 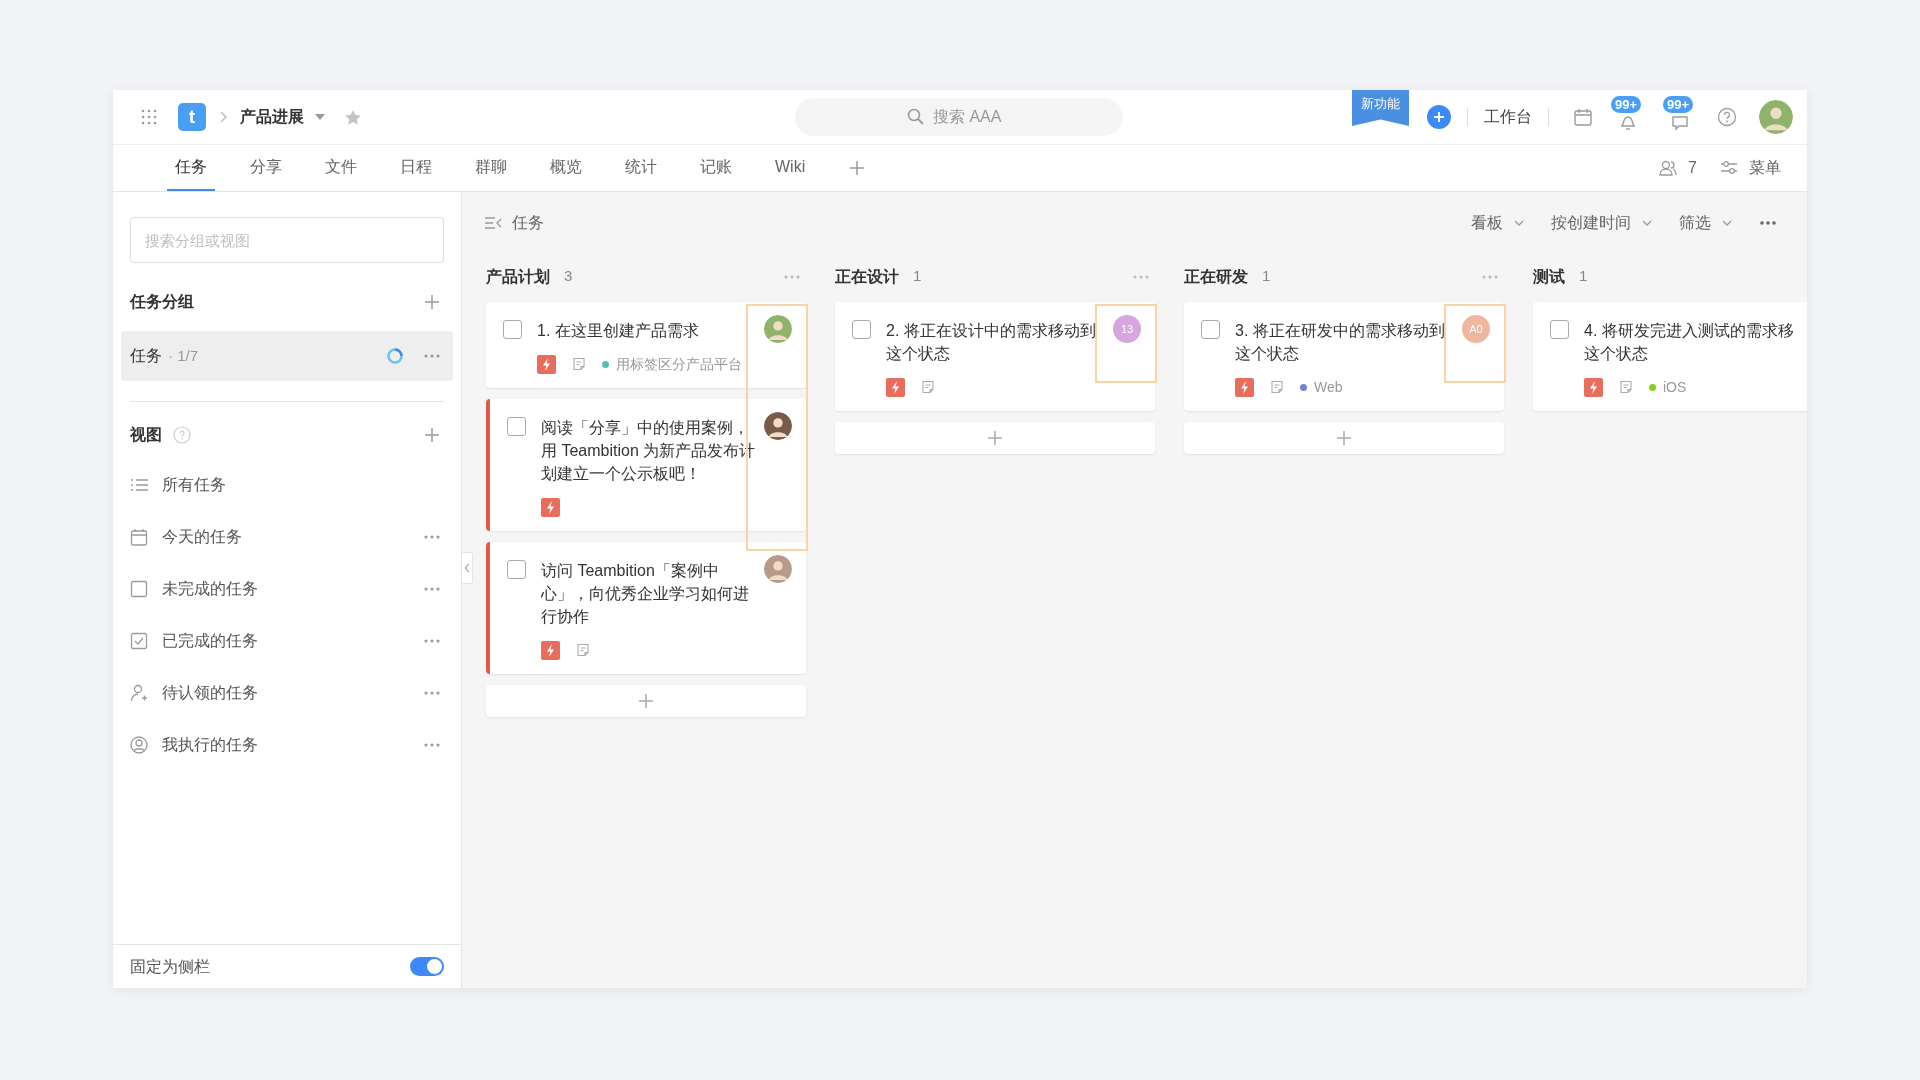 What do you see at coordinates (467, 568) in the screenshot?
I see `collapse-handle-icon` at bounding box center [467, 568].